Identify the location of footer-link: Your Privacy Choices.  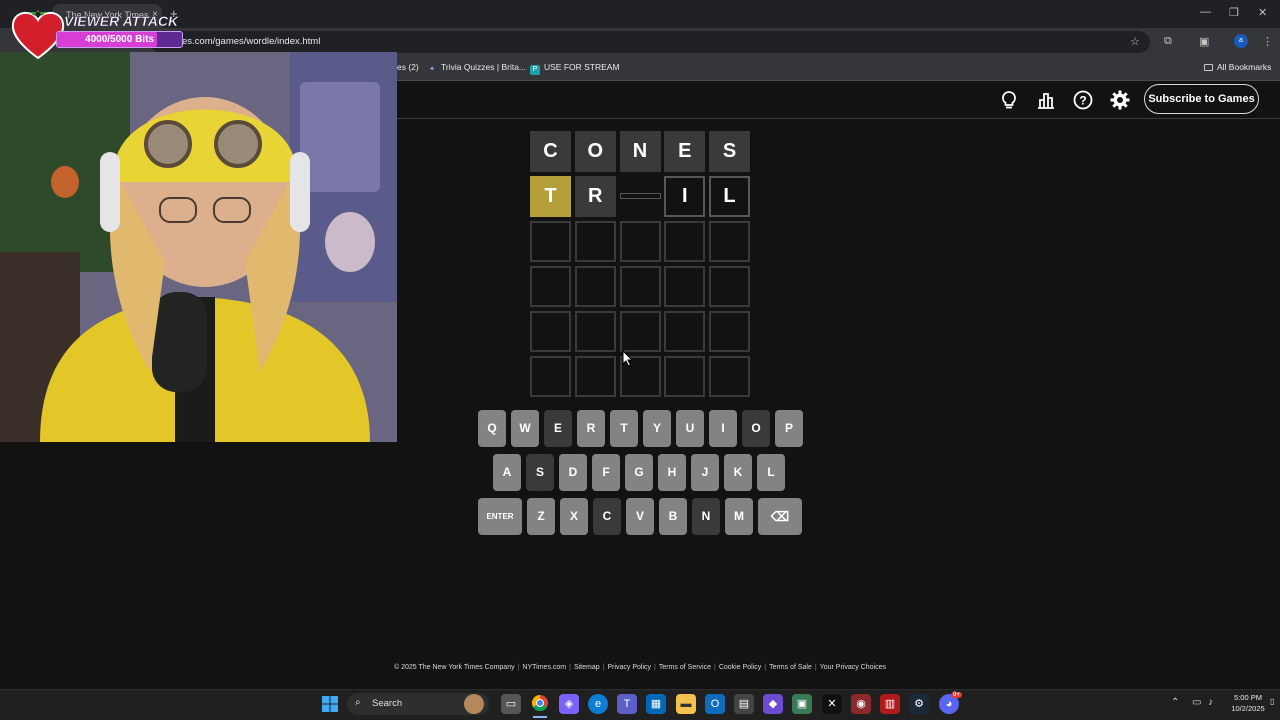
(853, 667).